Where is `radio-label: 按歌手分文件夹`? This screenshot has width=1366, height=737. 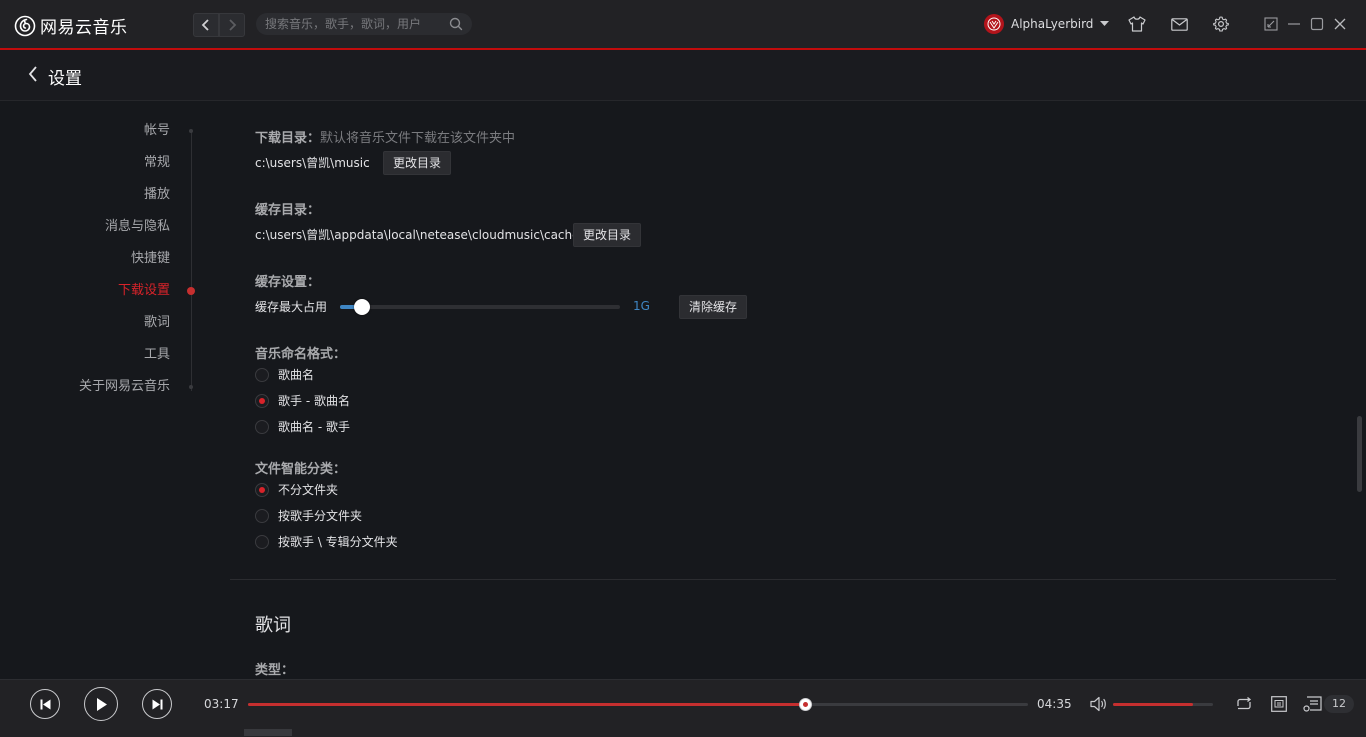
radio-label: 按歌手分文件夹 is located at coordinates (320, 516).